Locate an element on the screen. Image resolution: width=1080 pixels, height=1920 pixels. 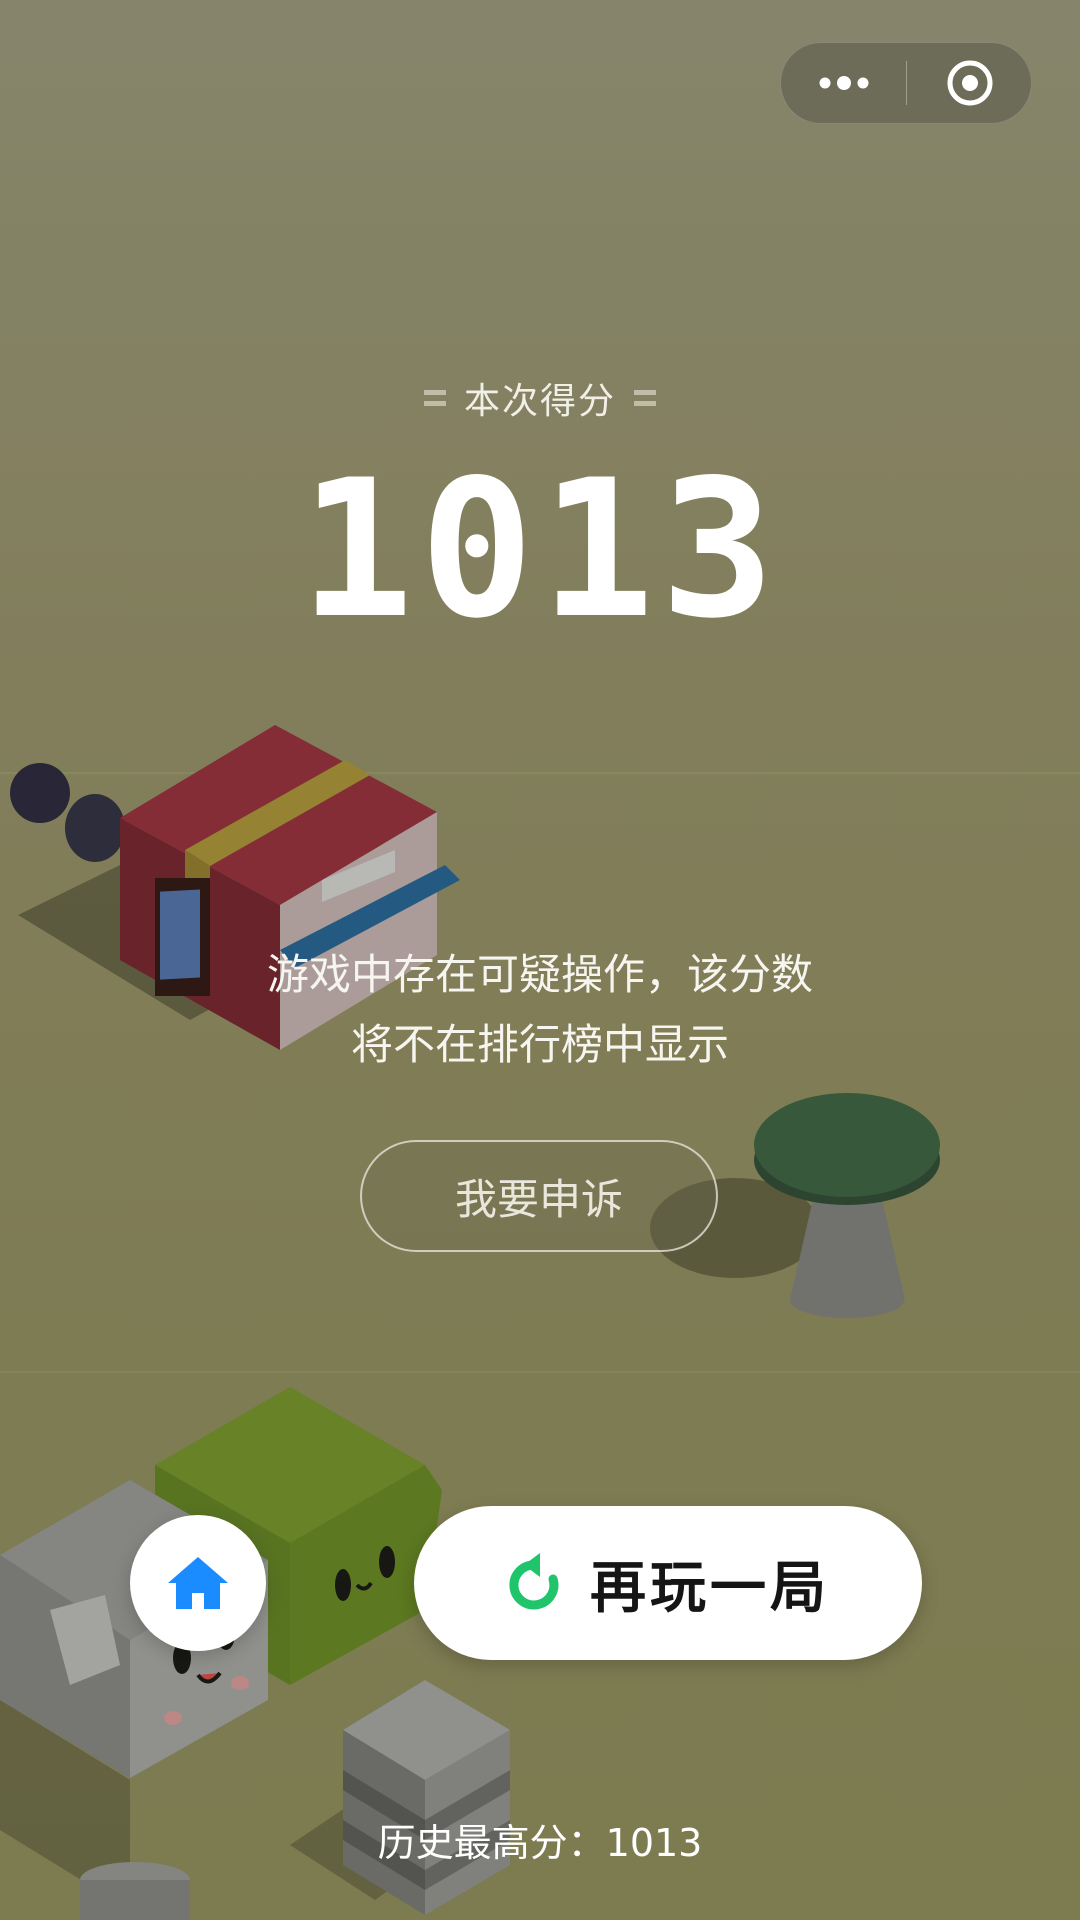
more-dots-icon is located at coordinates (843, 83).